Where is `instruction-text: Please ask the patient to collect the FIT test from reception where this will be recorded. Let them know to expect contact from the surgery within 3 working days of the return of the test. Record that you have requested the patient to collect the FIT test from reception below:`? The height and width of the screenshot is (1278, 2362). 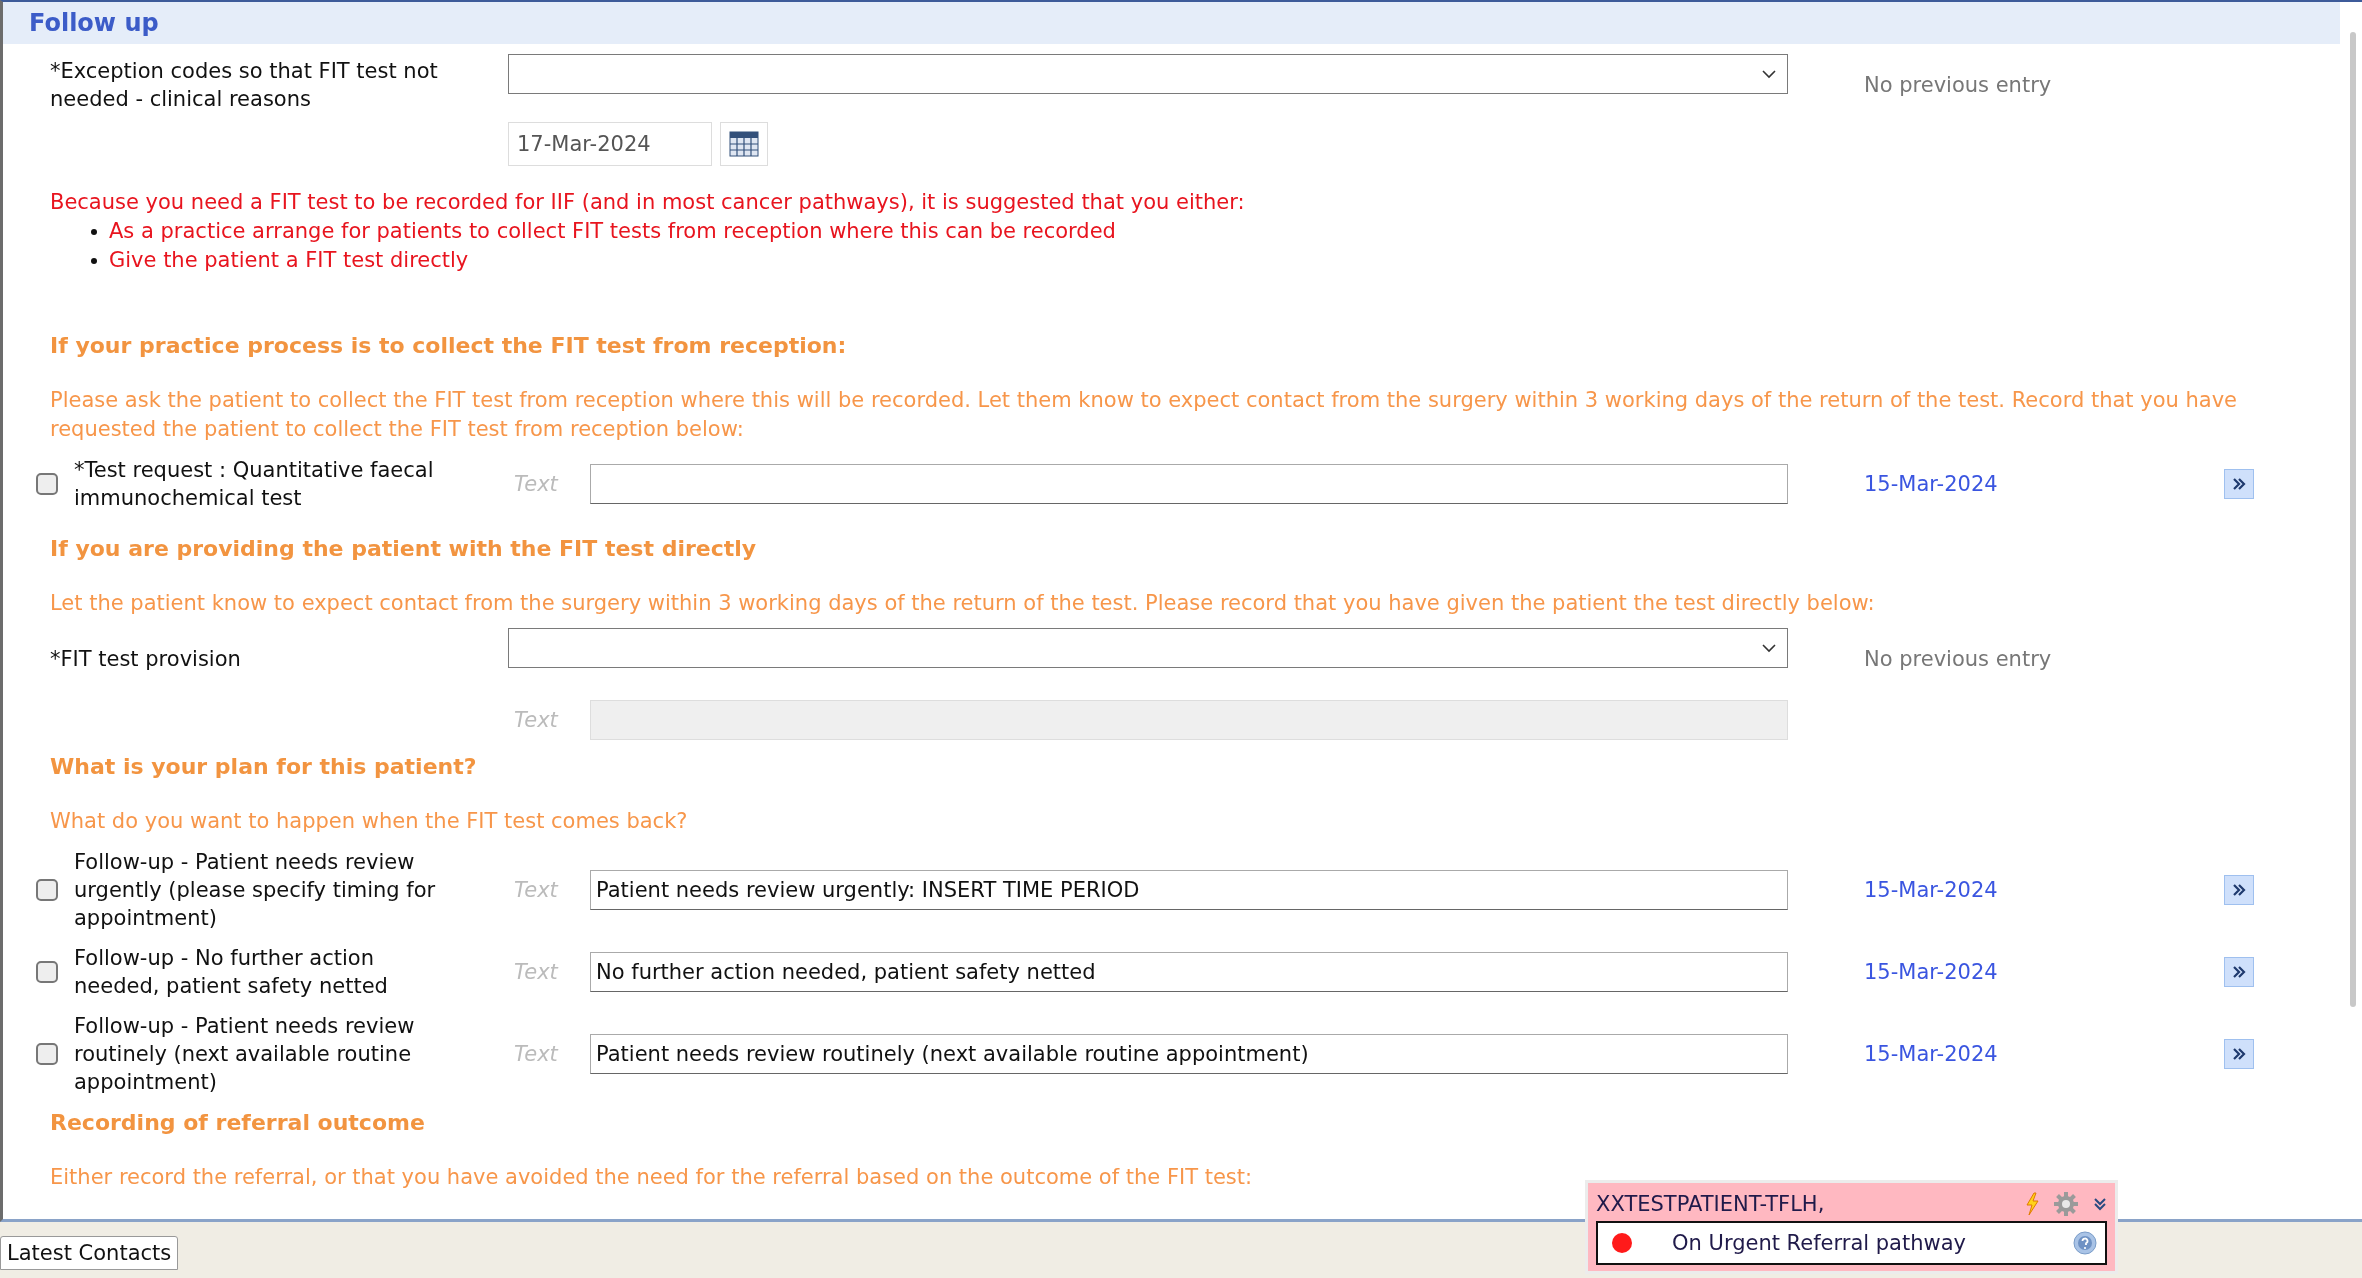
instruction-text: Please ask the patient to collect the FIT test from reception where this will be recorded. Let them know to expect contact from the surgery within 3 working days of the return of the test. Record that you have requested the patient to collect the FIT test from reception below: is located at coordinates (1144, 414).